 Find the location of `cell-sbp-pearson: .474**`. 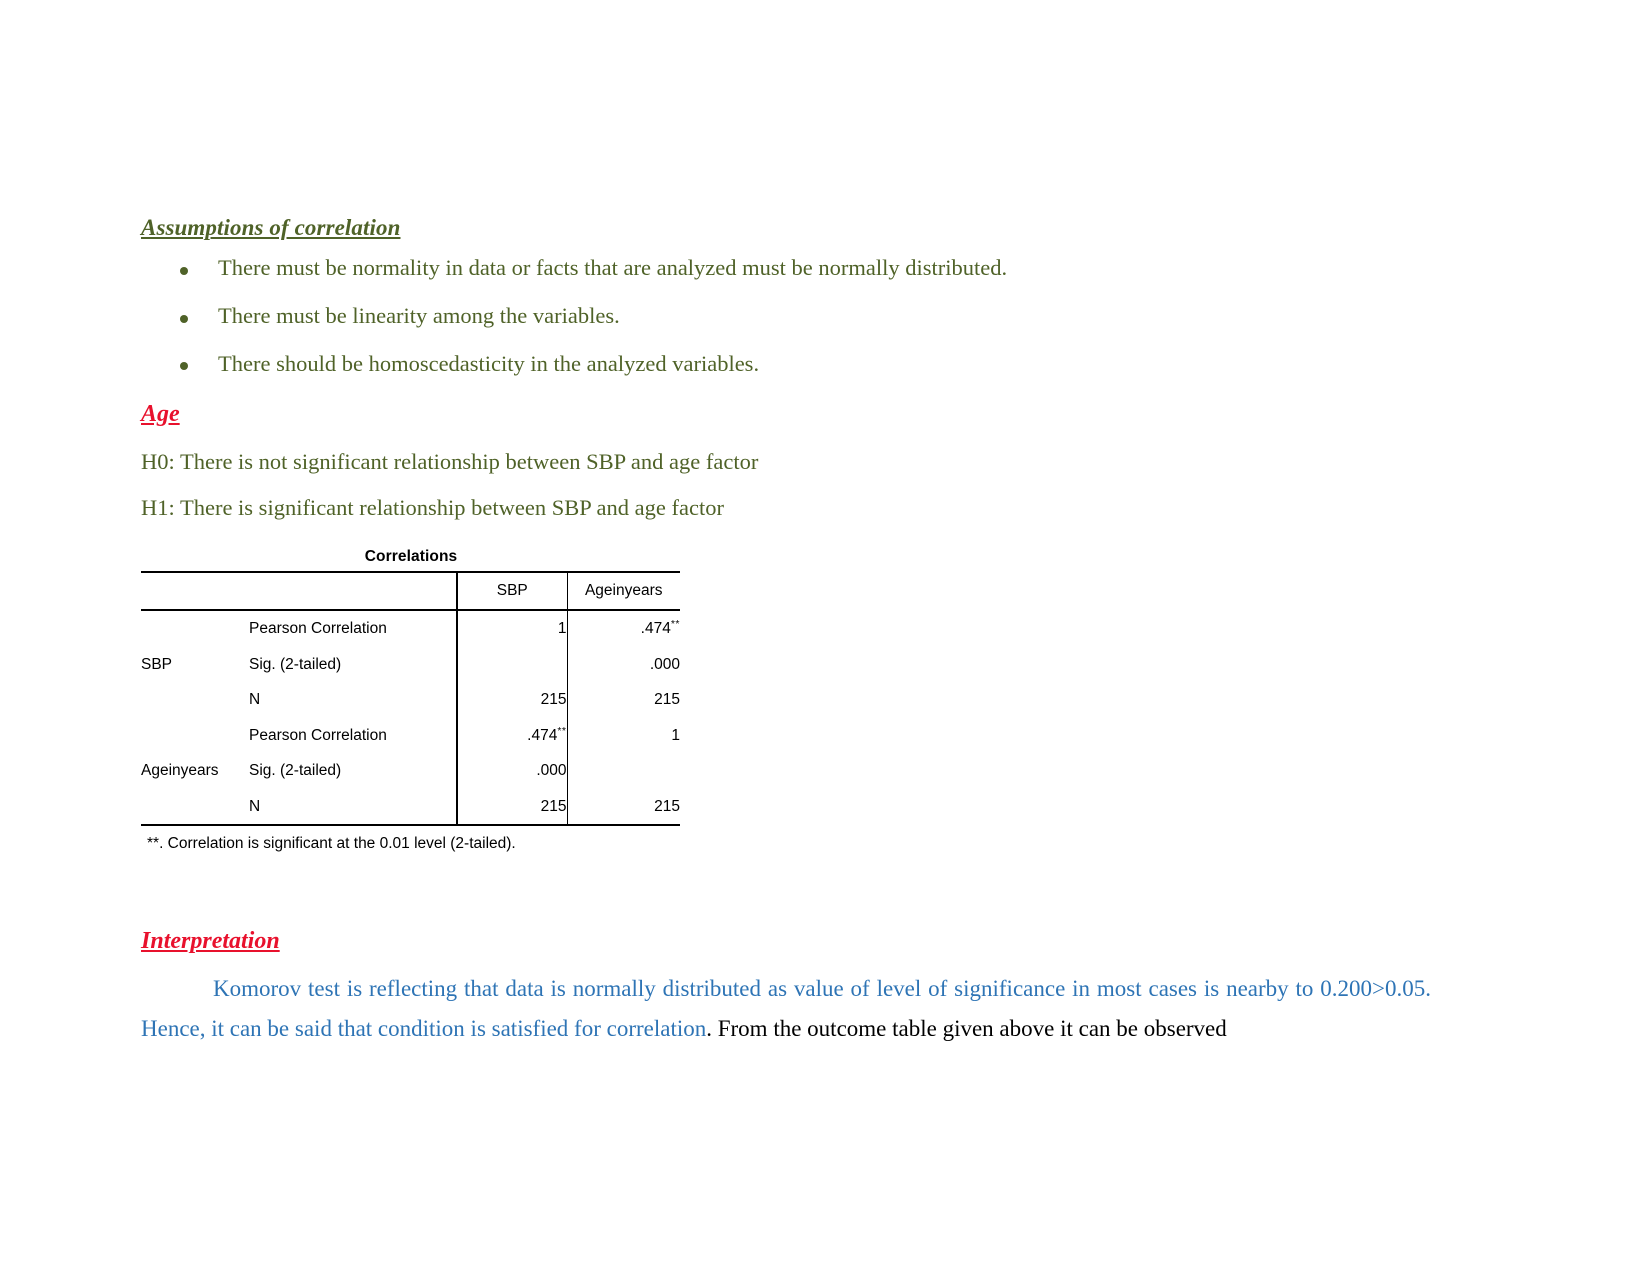

cell-sbp-pearson: .474** is located at coordinates (512, 735).